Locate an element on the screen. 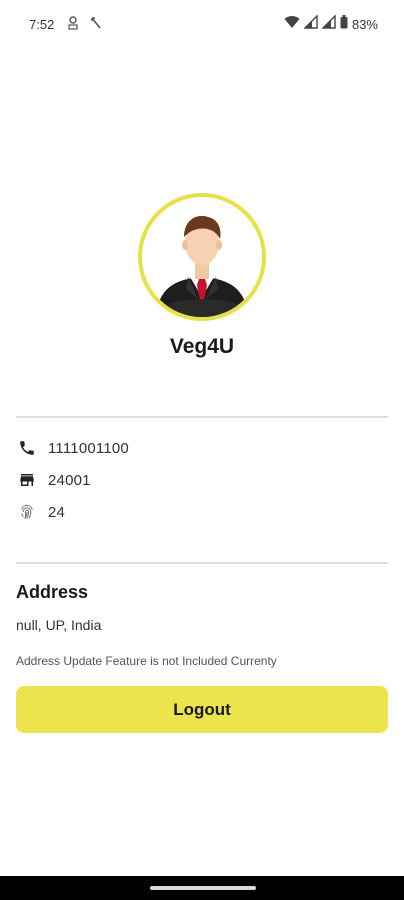 The image size is (404, 900). status-bar: 7:52 83% is located at coordinates (202, 25).